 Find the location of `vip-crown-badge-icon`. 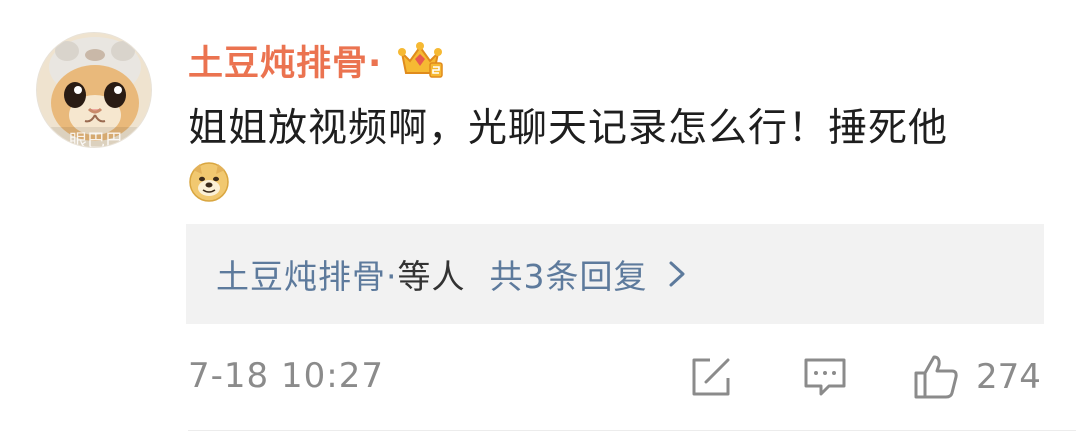

vip-crown-badge-icon is located at coordinates (420, 60).